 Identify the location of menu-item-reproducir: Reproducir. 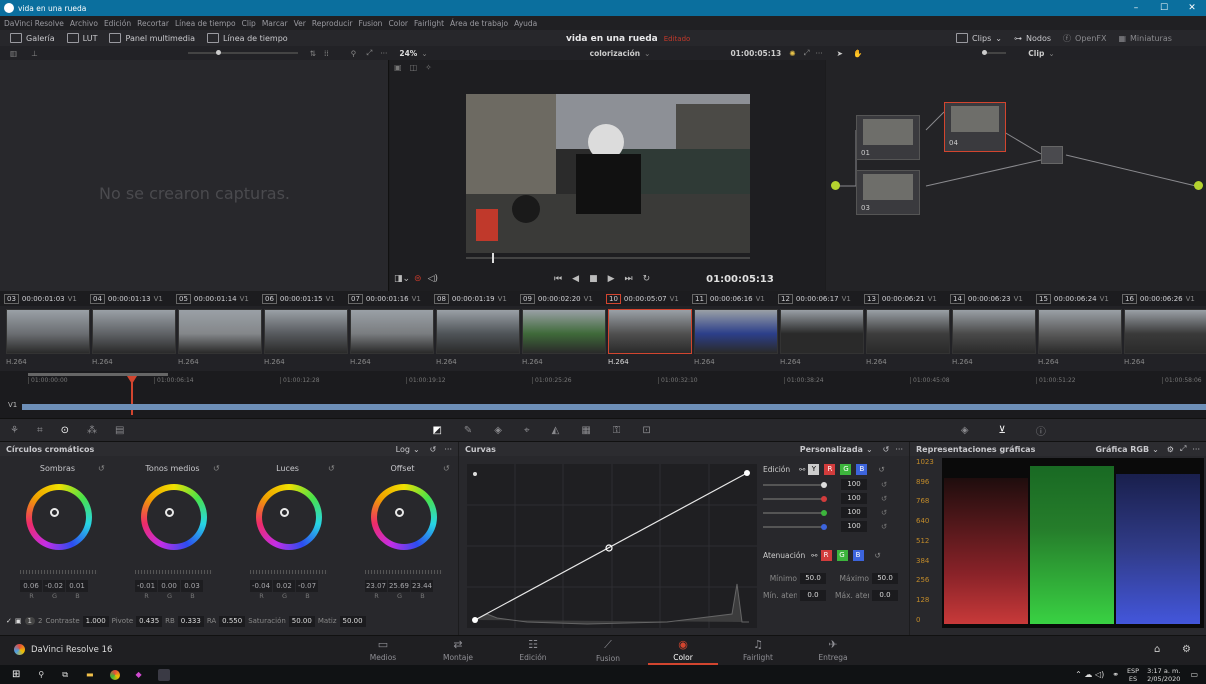
(332, 23).